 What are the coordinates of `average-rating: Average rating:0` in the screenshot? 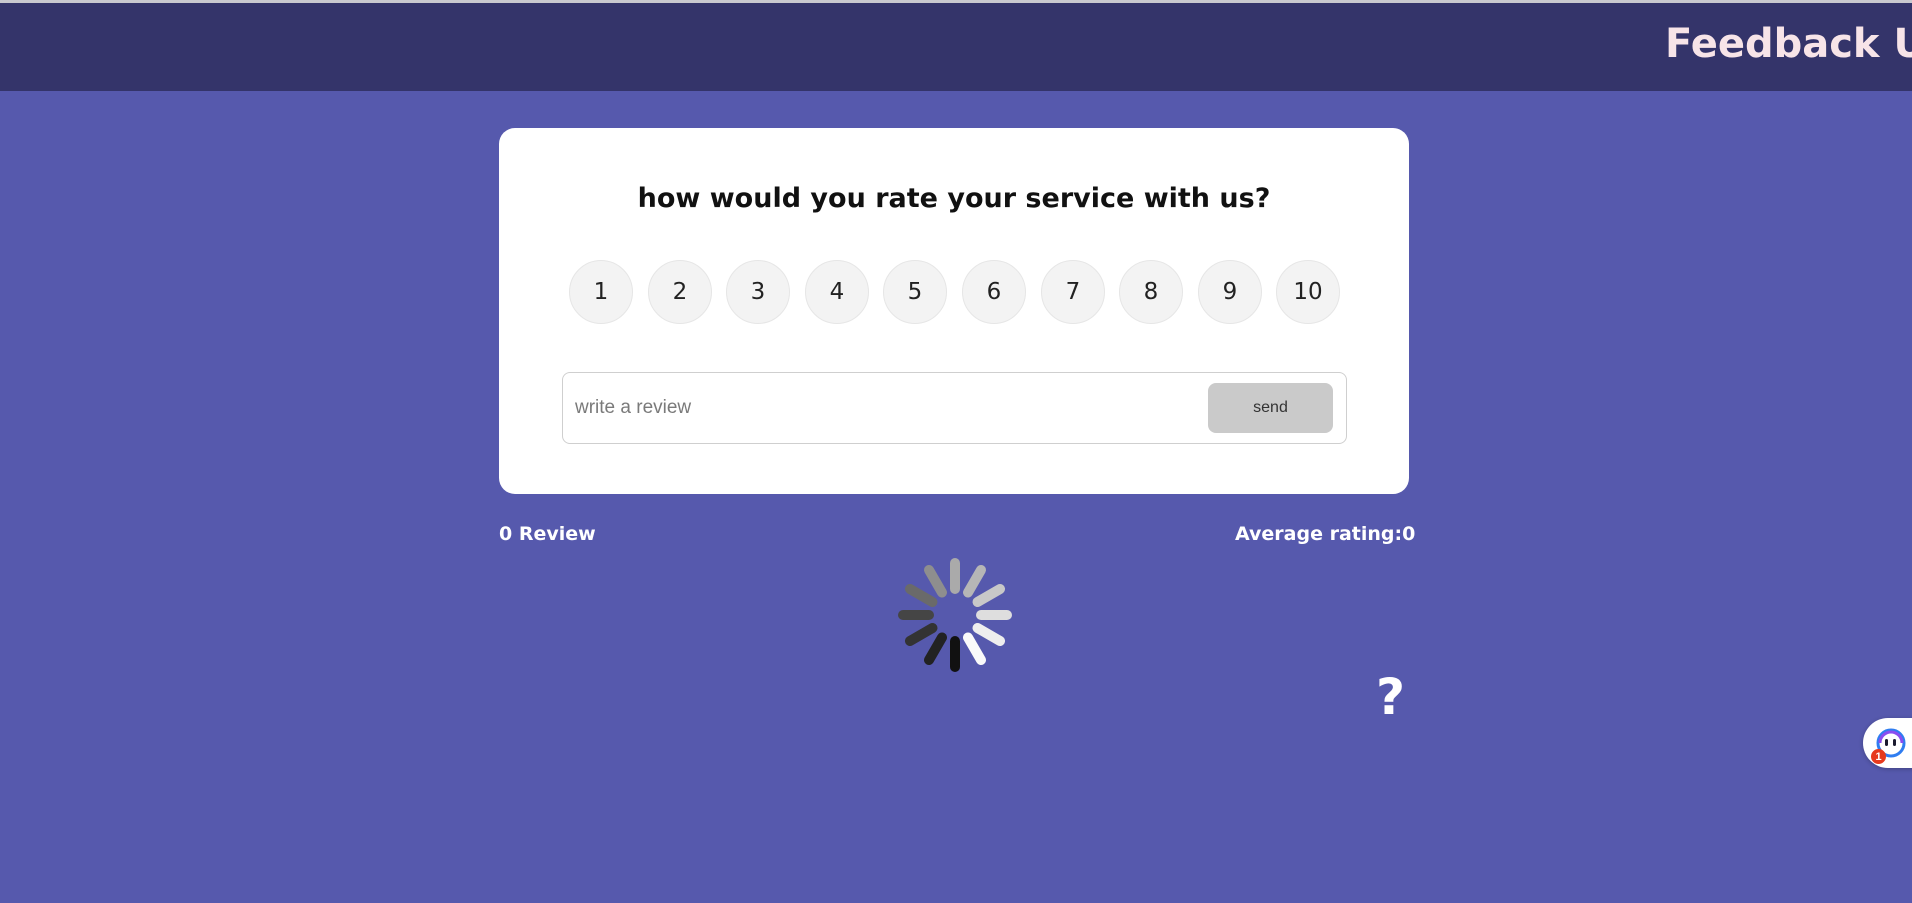 It's located at (1325, 534).